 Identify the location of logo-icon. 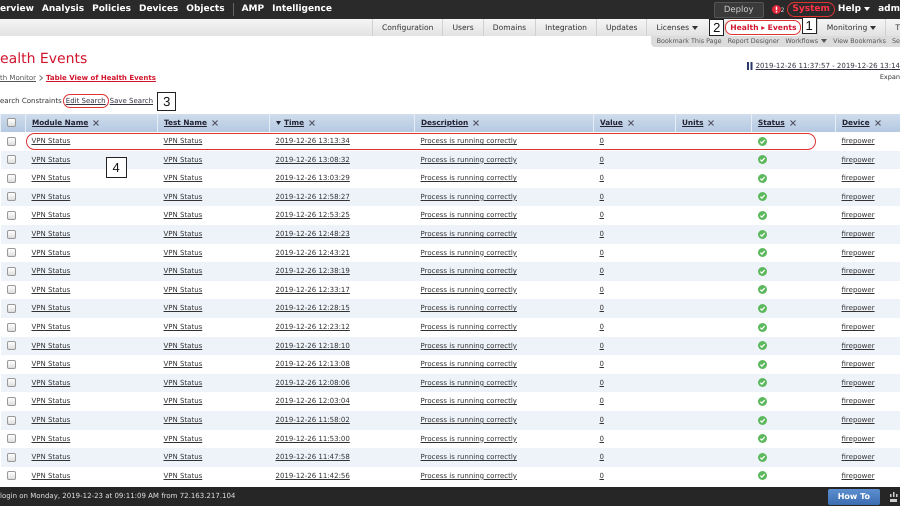
(895, 496).